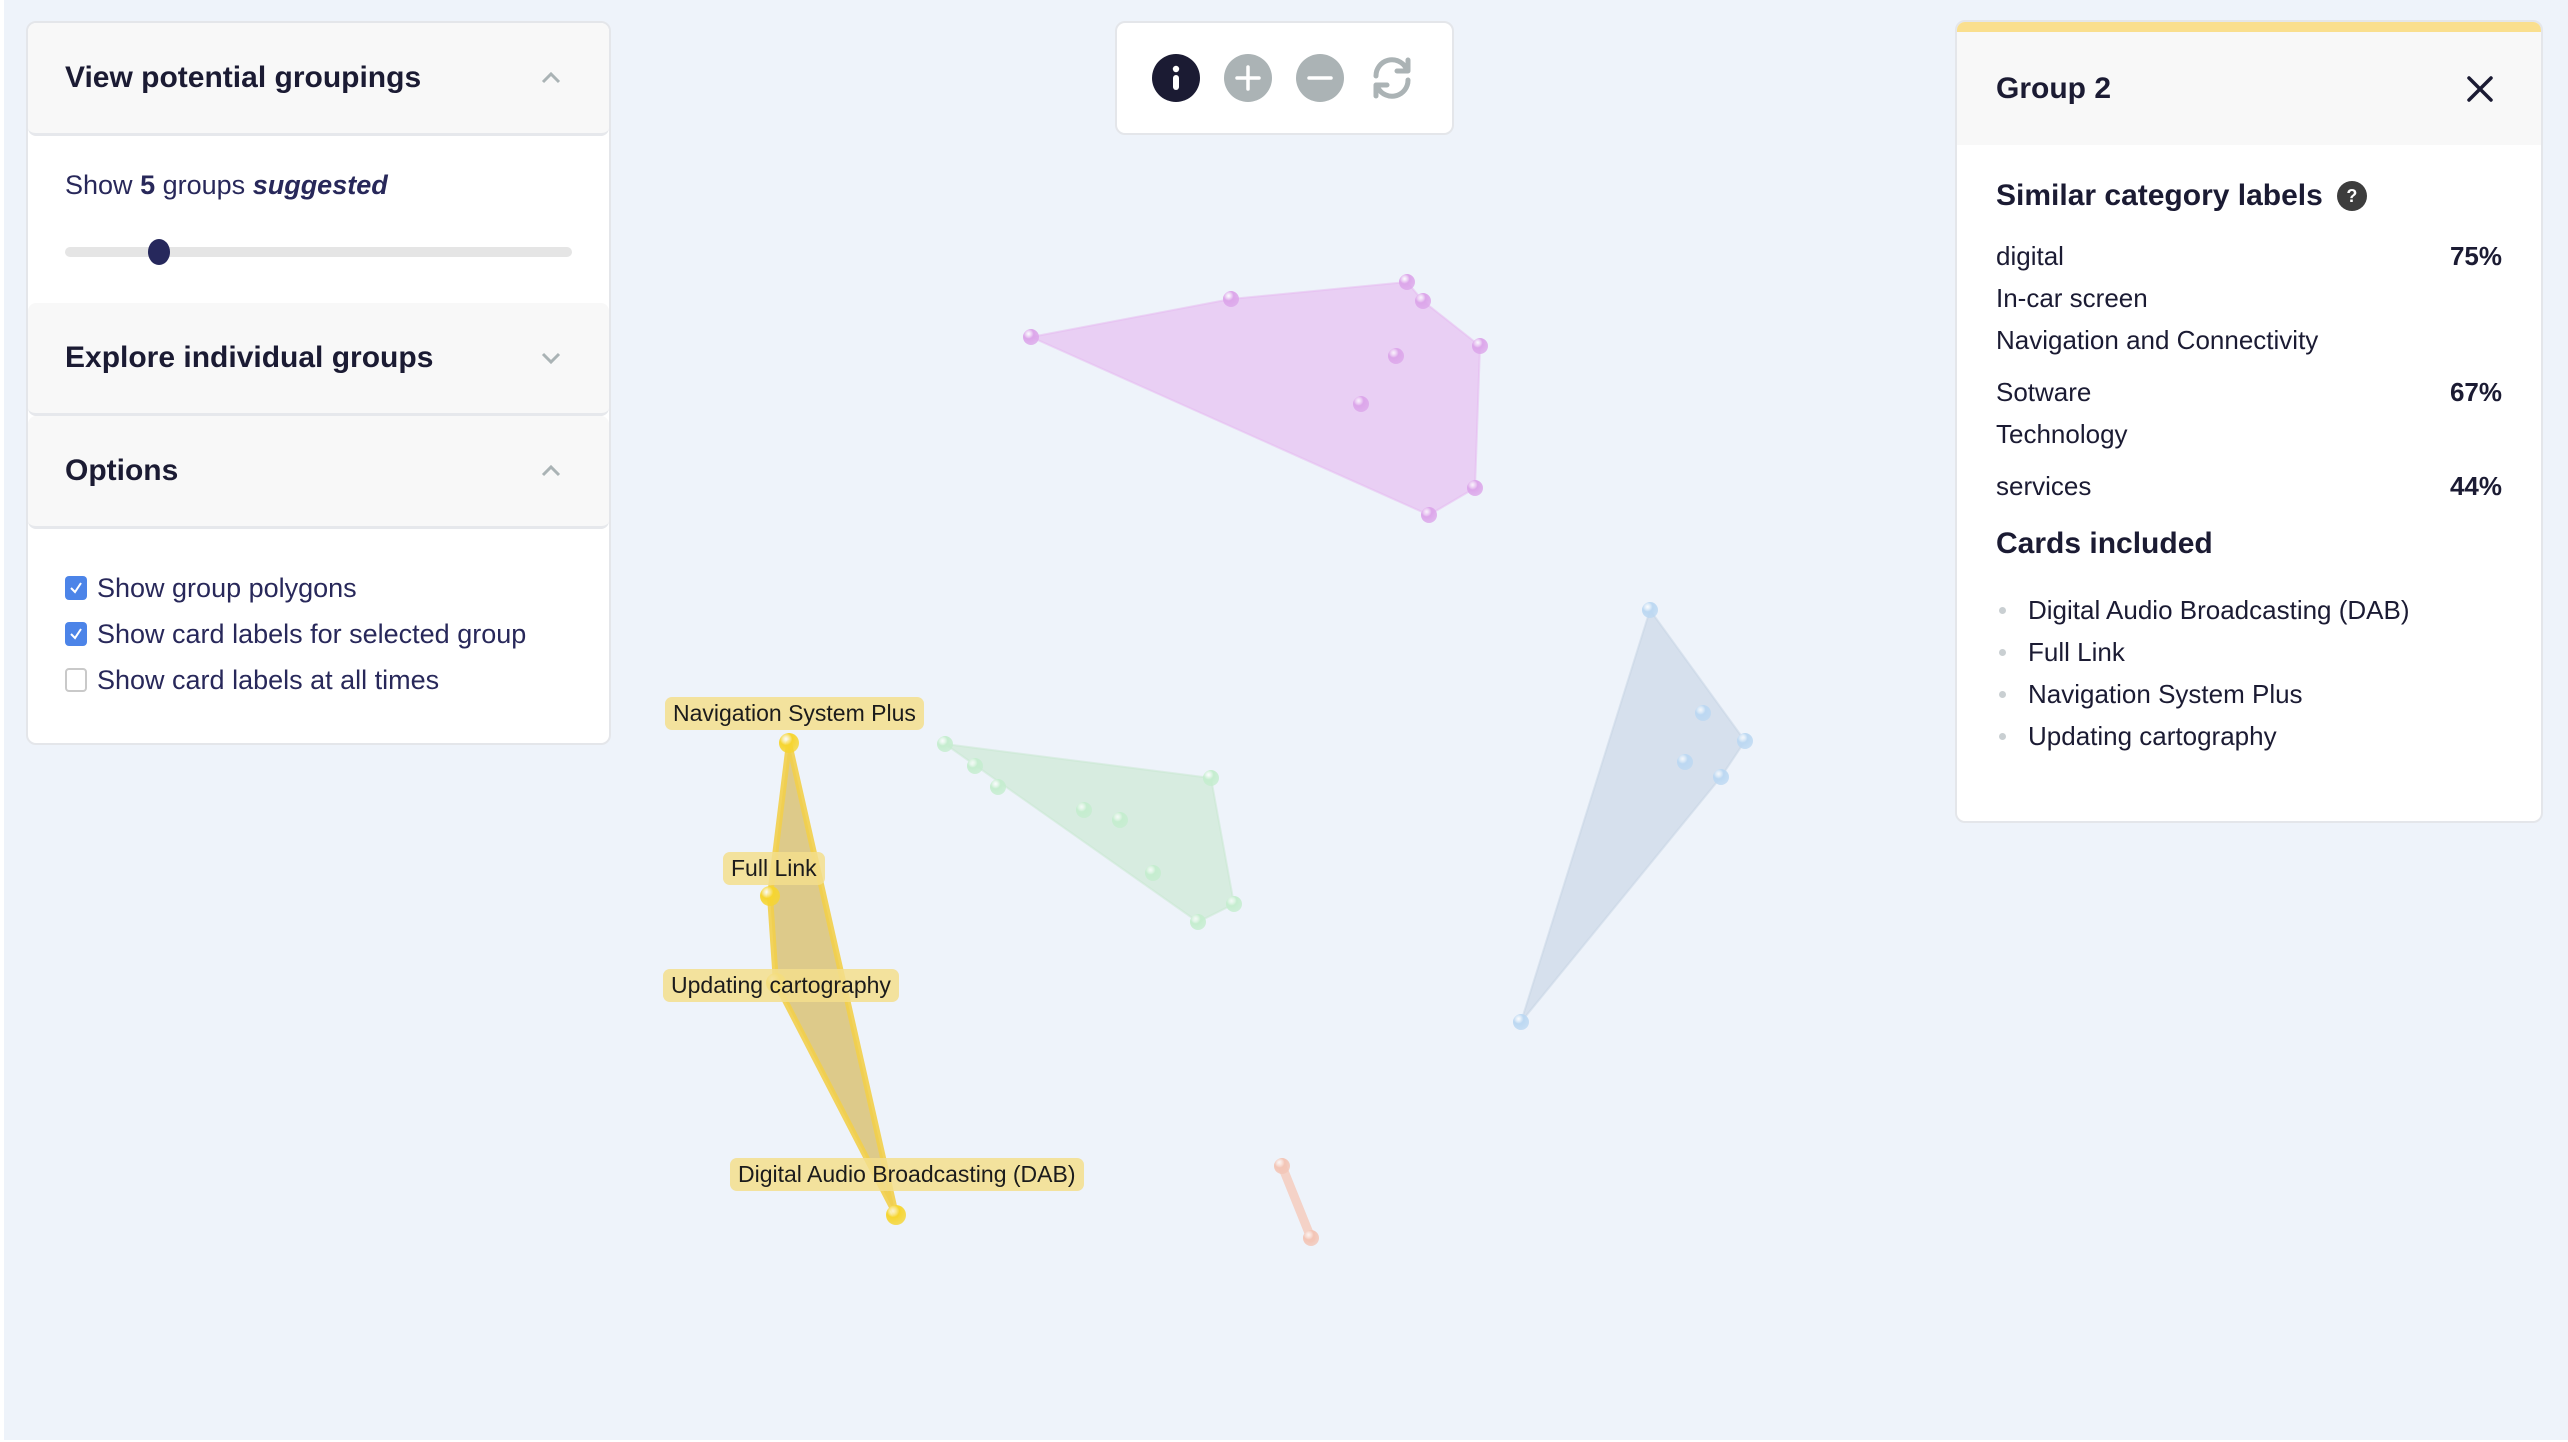  I want to click on reset-view-button, so click(1392, 78).